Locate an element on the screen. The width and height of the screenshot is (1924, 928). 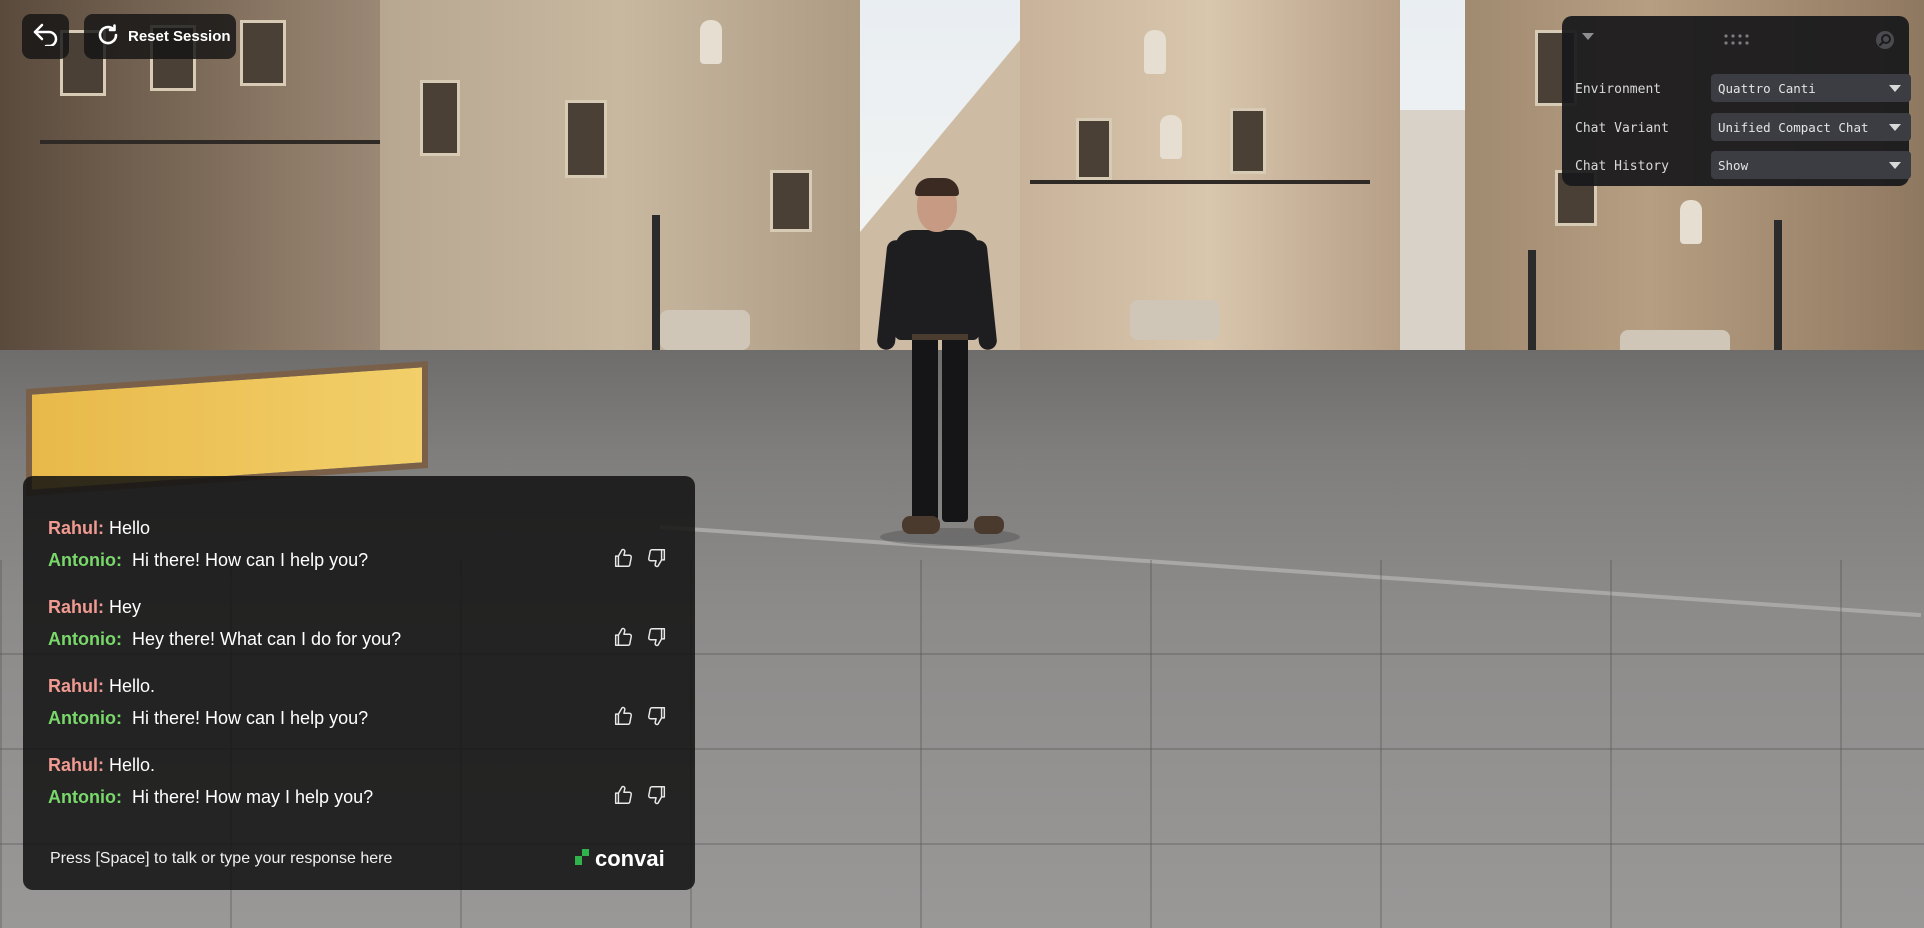
refresh-icon is located at coordinates (108, 37).